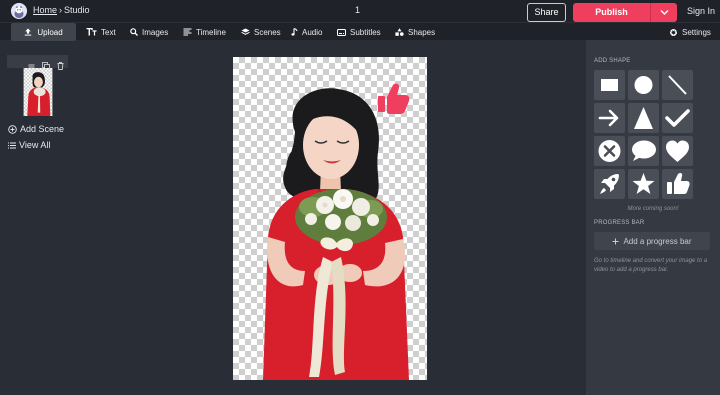 This screenshot has height=395, width=720. I want to click on view-all-button: View All, so click(29, 145).